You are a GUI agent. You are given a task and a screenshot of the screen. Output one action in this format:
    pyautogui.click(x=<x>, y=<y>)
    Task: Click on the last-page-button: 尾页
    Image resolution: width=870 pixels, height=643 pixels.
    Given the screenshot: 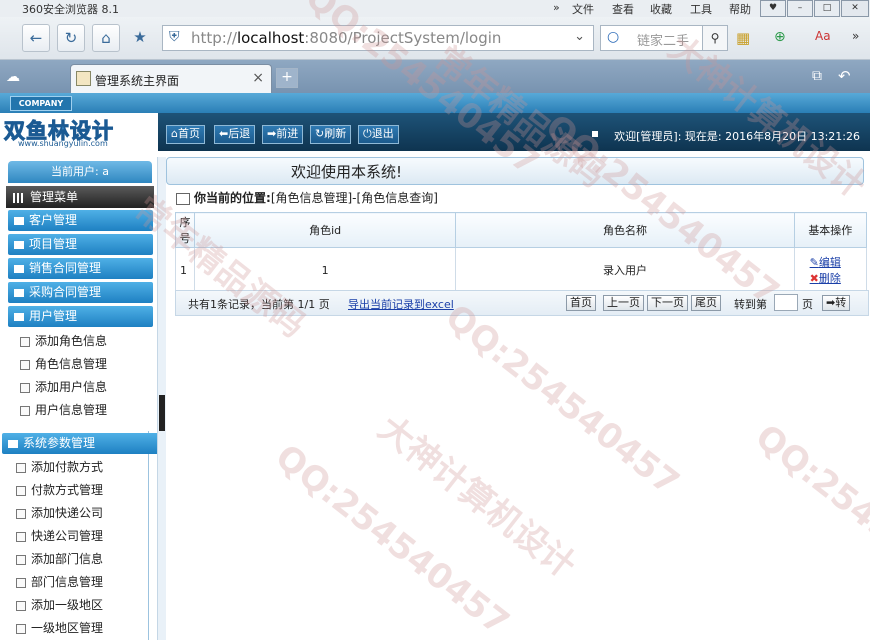 What is the action you would take?
    pyautogui.click(x=706, y=303)
    